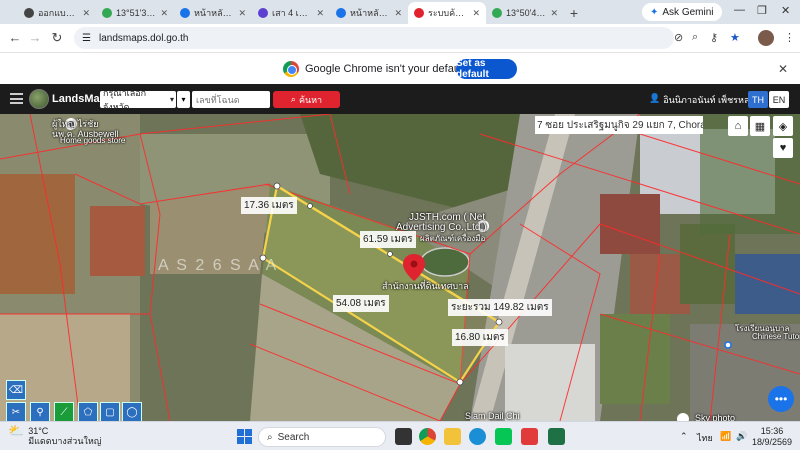 Image resolution: width=800 pixels, height=450 pixels. I want to click on excel-icon, so click(556, 436).